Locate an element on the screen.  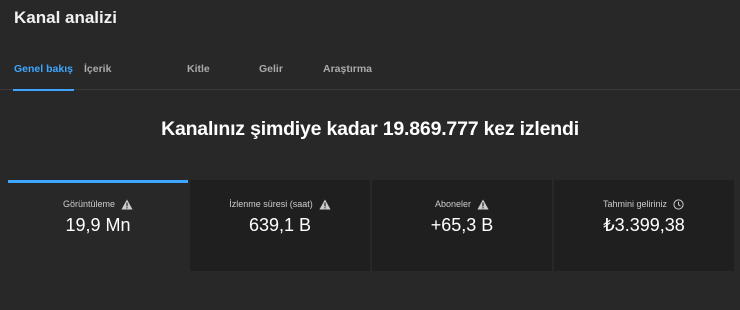
metric-value: 19,9 Mn is located at coordinates (98, 225).